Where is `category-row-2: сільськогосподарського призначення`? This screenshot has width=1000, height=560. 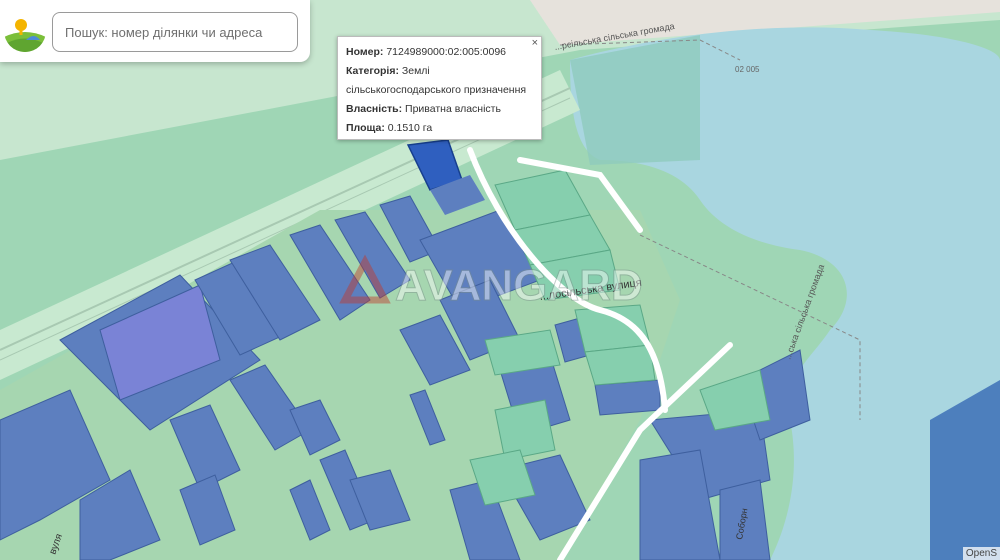 category-row-2: сільськогосподарського призначення is located at coordinates (439, 90).